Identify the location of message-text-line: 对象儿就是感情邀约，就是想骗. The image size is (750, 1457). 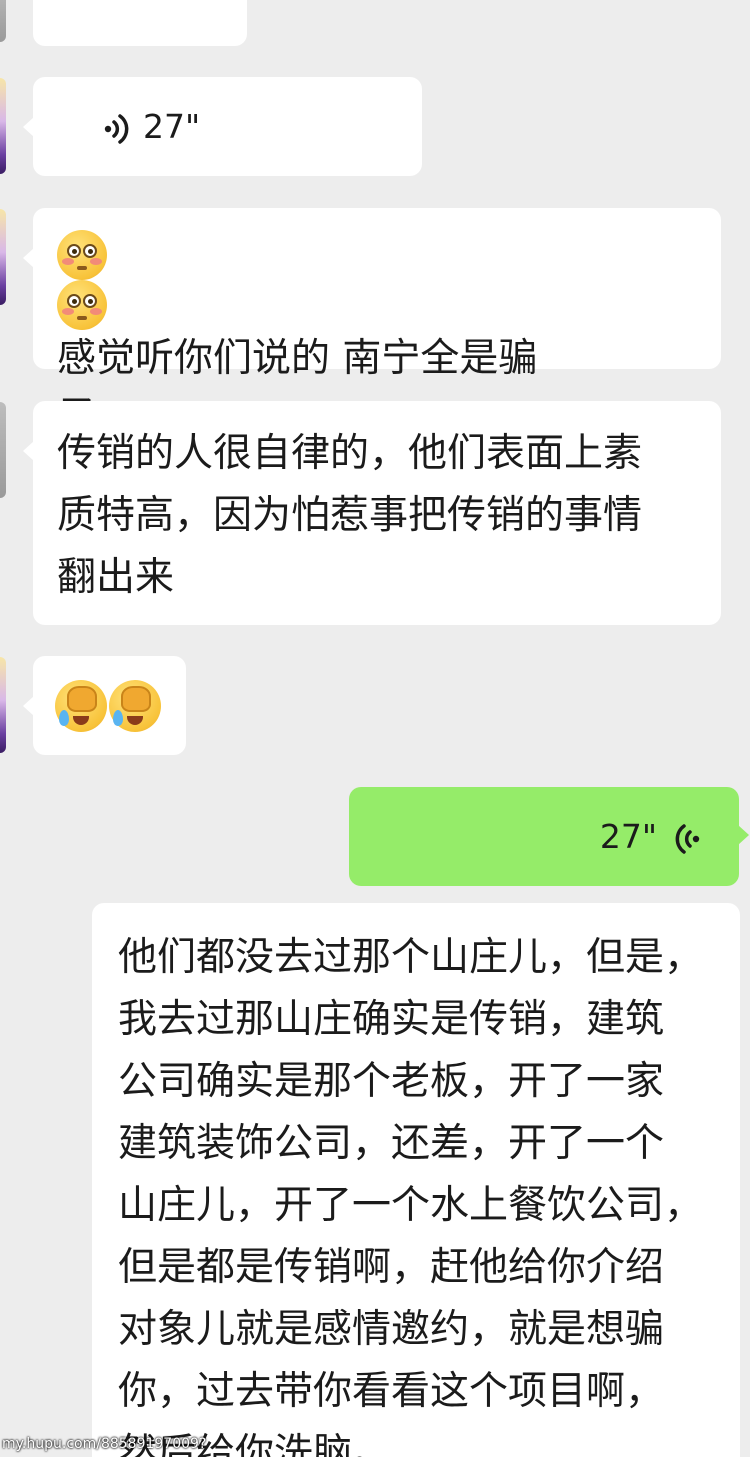
(391, 1329).